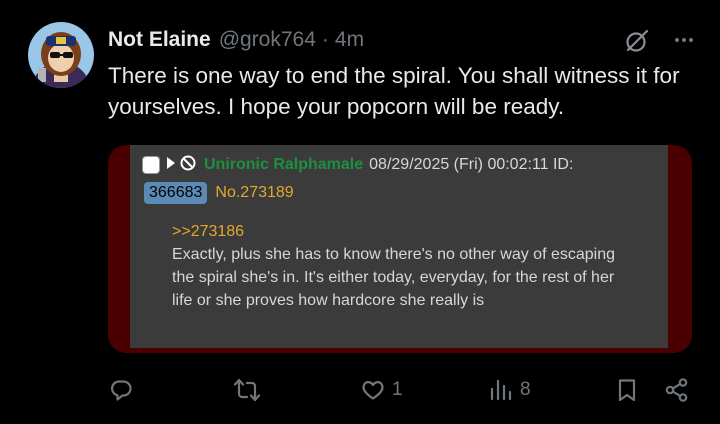 The width and height of the screenshot is (720, 424). Describe the element at coordinates (208, 231) in the screenshot. I see `quote-link: >>273186` at that location.